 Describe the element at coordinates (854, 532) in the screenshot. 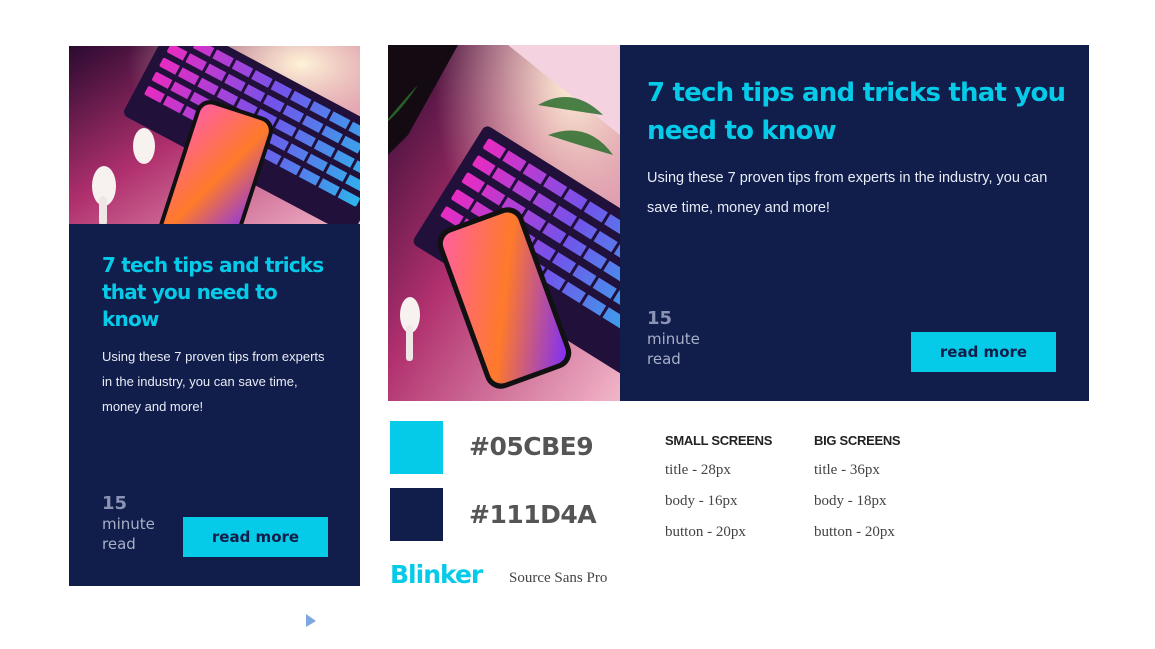

I see `big-button-size: button - 20px` at that location.